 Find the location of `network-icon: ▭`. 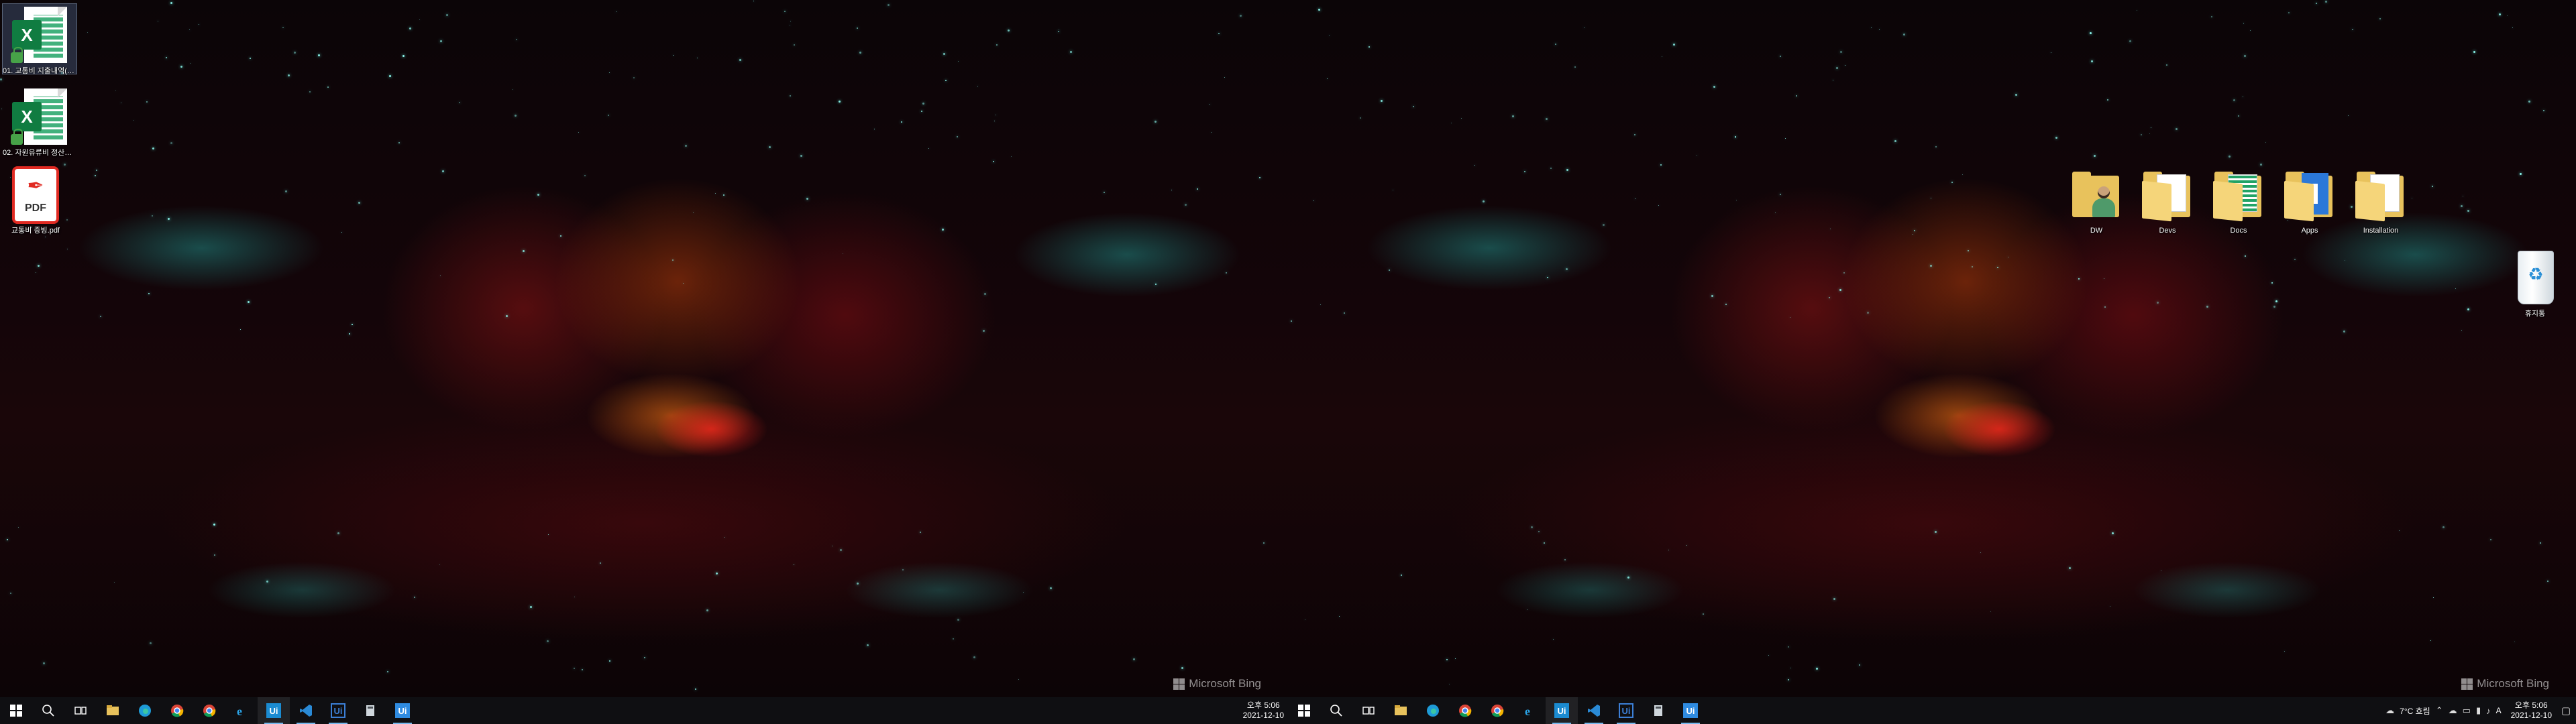

network-icon: ▭ is located at coordinates (2467, 710).